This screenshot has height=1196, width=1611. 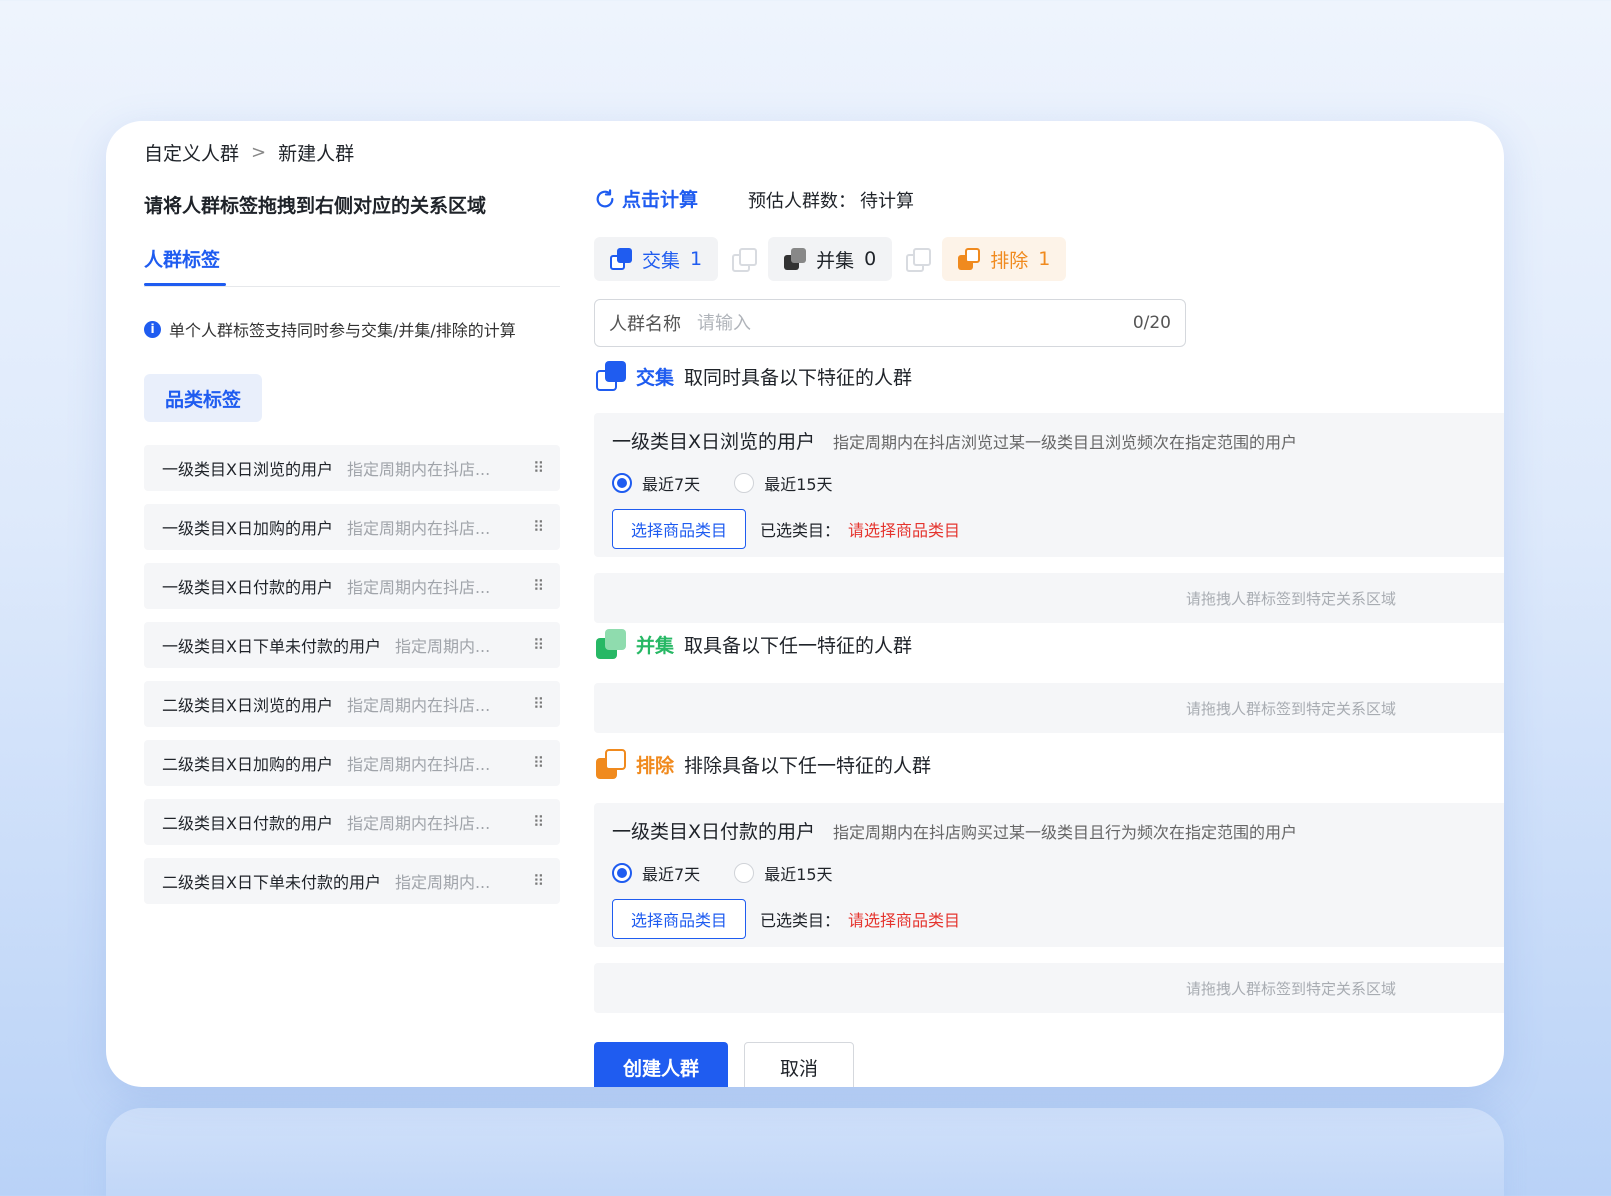 I want to click on intersection-drop-zone: 请拖拽人群标签到特定关系区域, so click(x=1049, y=598).